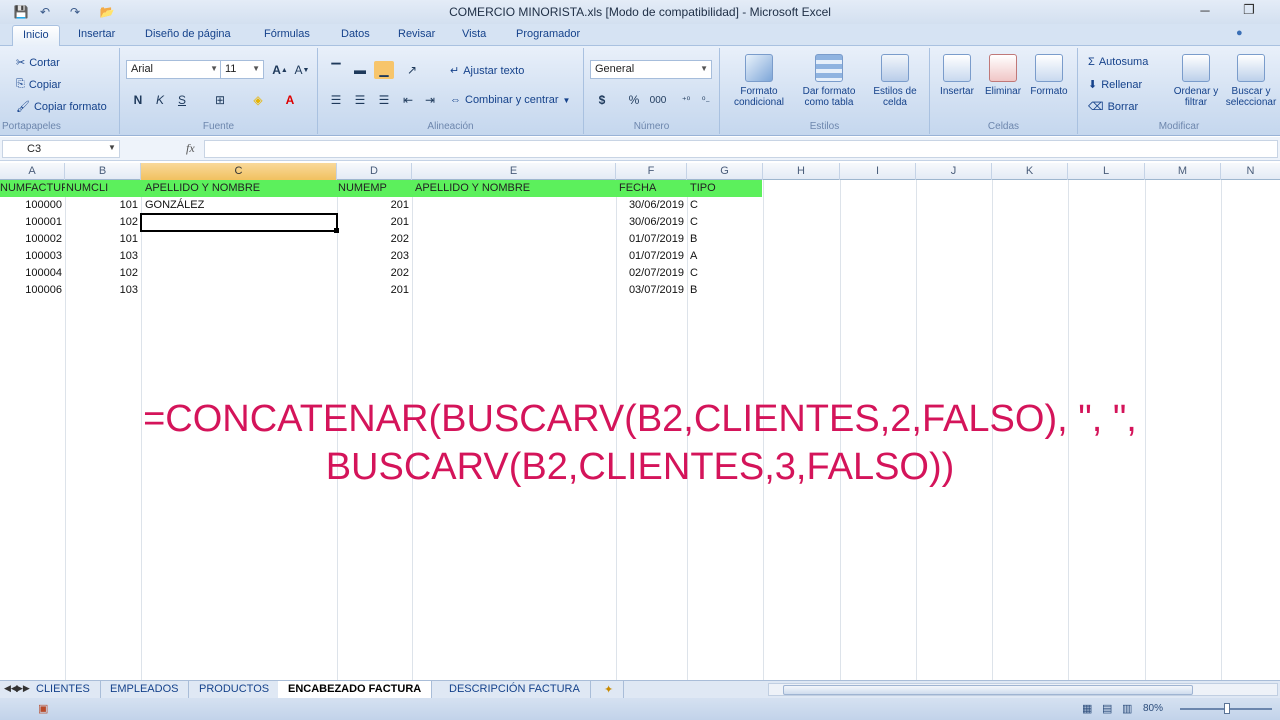 The width and height of the screenshot is (1280, 720). I want to click on header-cell: APELLIDO Y NOMBRE, so click(515, 188).